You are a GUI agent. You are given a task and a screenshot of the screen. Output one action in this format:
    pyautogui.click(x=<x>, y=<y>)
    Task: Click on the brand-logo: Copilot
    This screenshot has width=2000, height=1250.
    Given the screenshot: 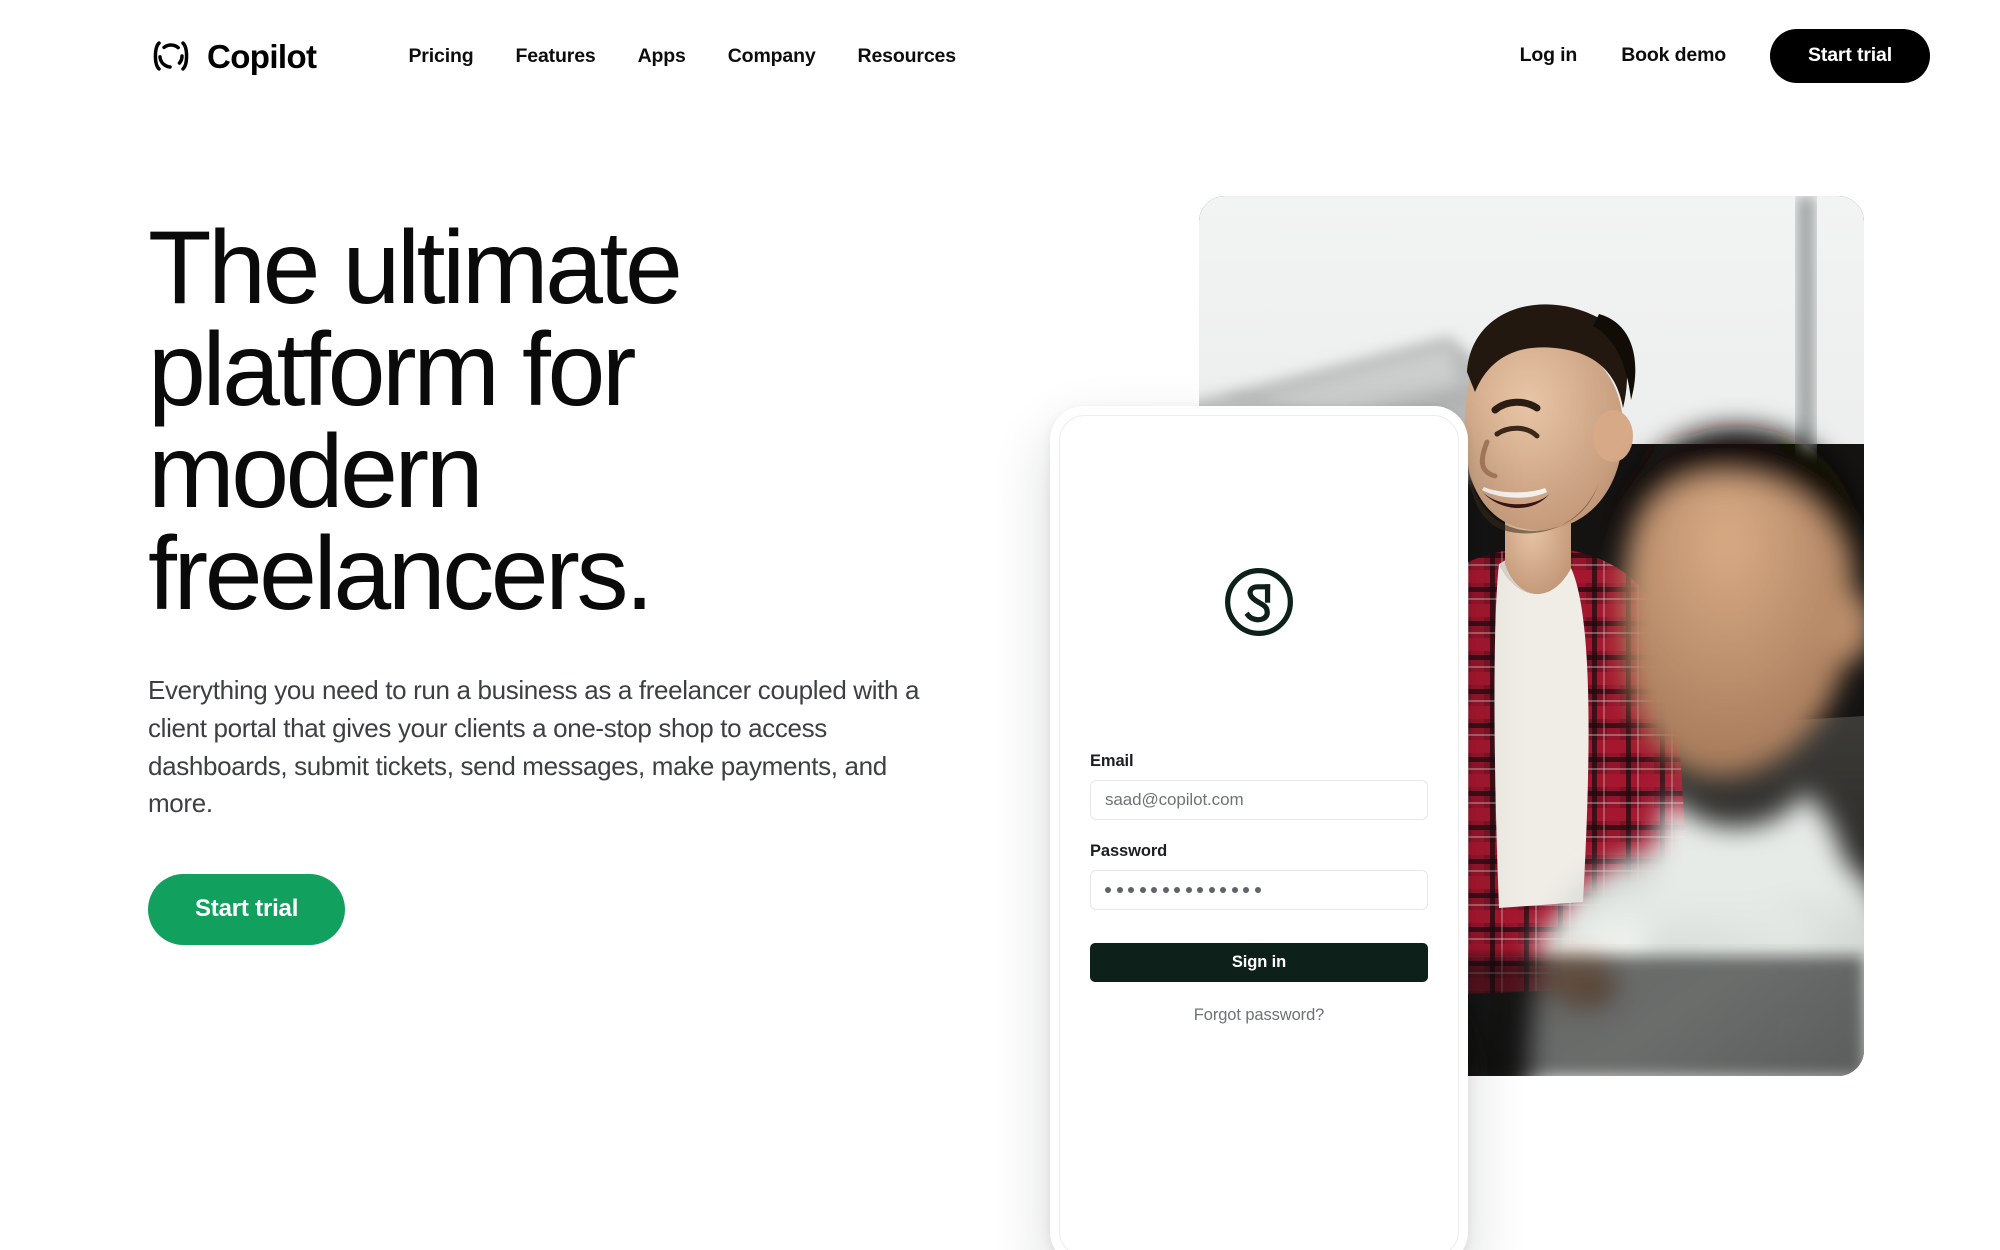 What is the action you would take?
    pyautogui.click(x=232, y=56)
    